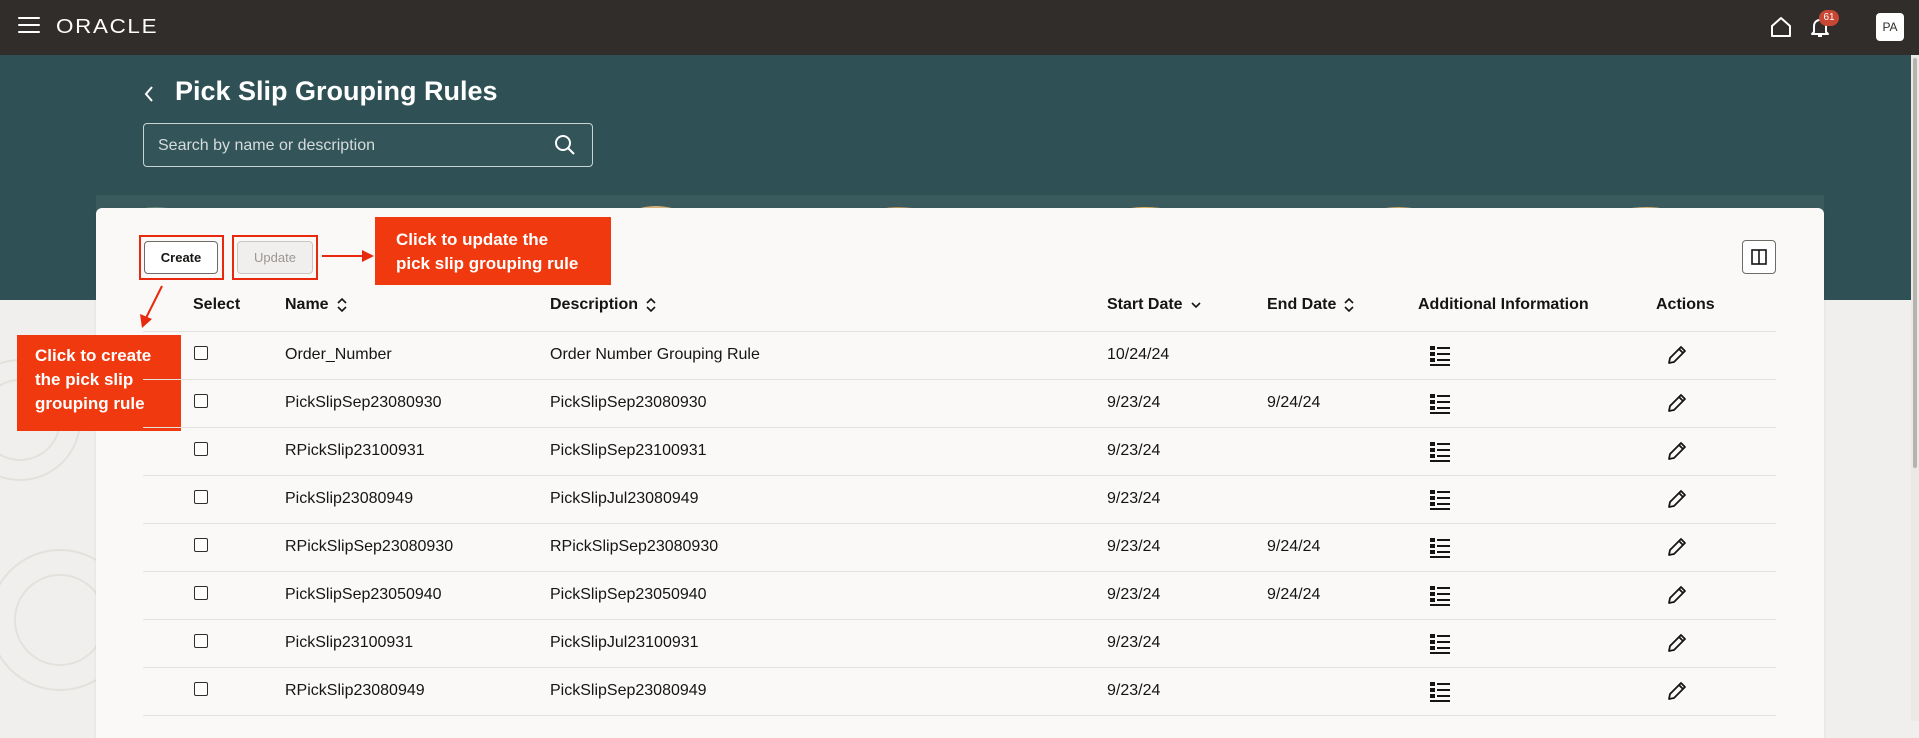 The height and width of the screenshot is (738, 1919). Describe the element at coordinates (307, 304) in the screenshot. I see `column-header-label: Name` at that location.